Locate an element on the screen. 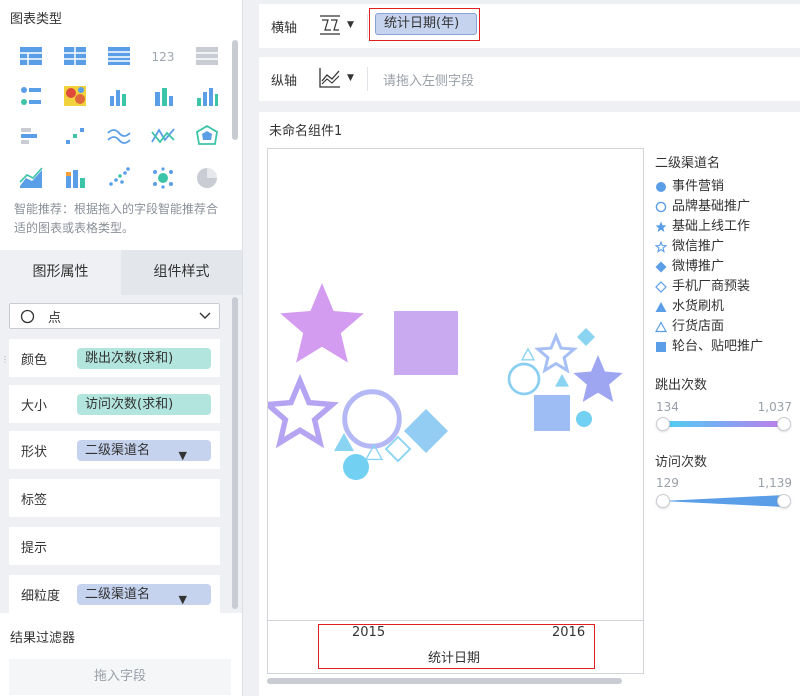 The height and width of the screenshot is (696, 800). legend-label: 水货刷机 is located at coordinates (698, 306).